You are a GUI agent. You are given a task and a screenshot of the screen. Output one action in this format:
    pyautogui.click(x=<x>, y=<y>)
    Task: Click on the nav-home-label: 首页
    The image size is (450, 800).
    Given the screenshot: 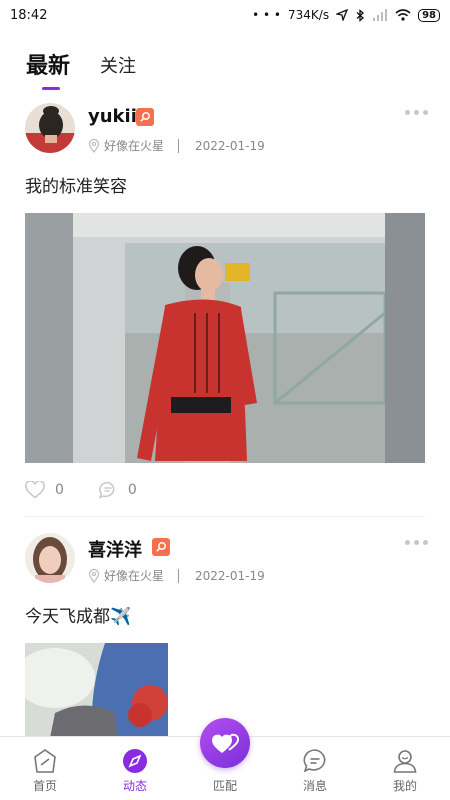 What is the action you would take?
    pyautogui.click(x=44, y=786)
    